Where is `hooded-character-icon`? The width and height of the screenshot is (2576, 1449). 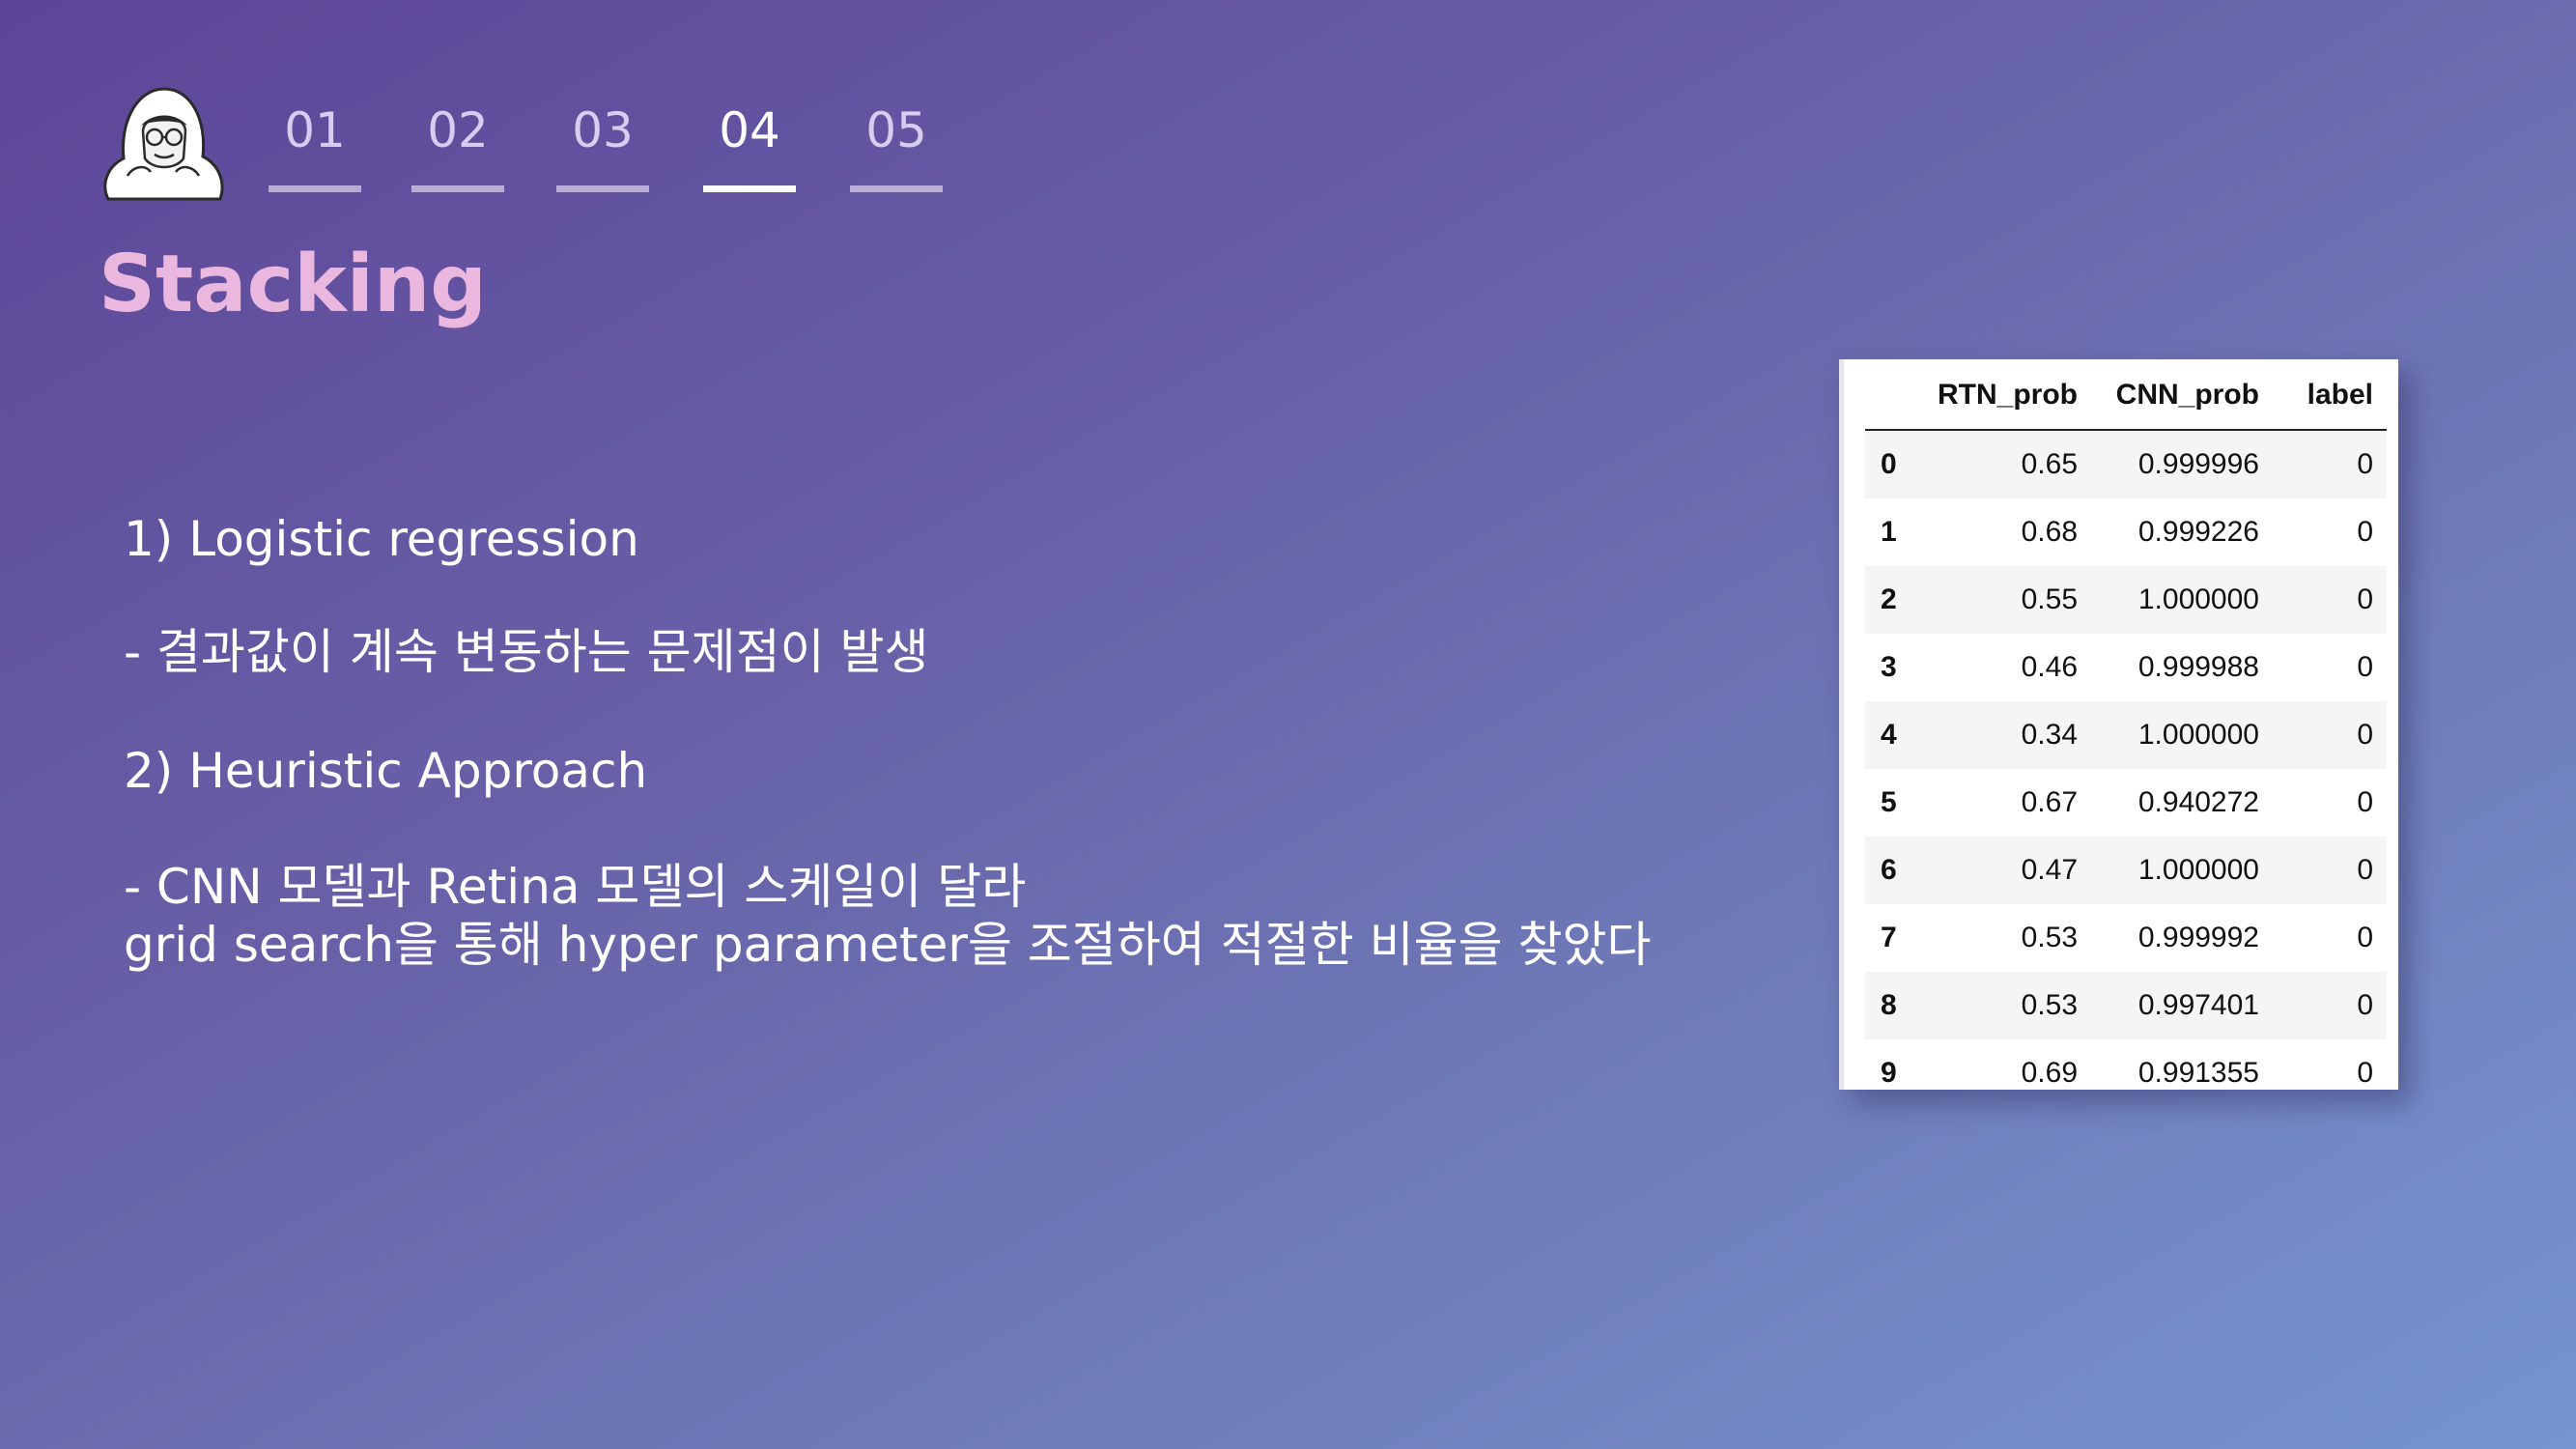 hooded-character-icon is located at coordinates (163, 143).